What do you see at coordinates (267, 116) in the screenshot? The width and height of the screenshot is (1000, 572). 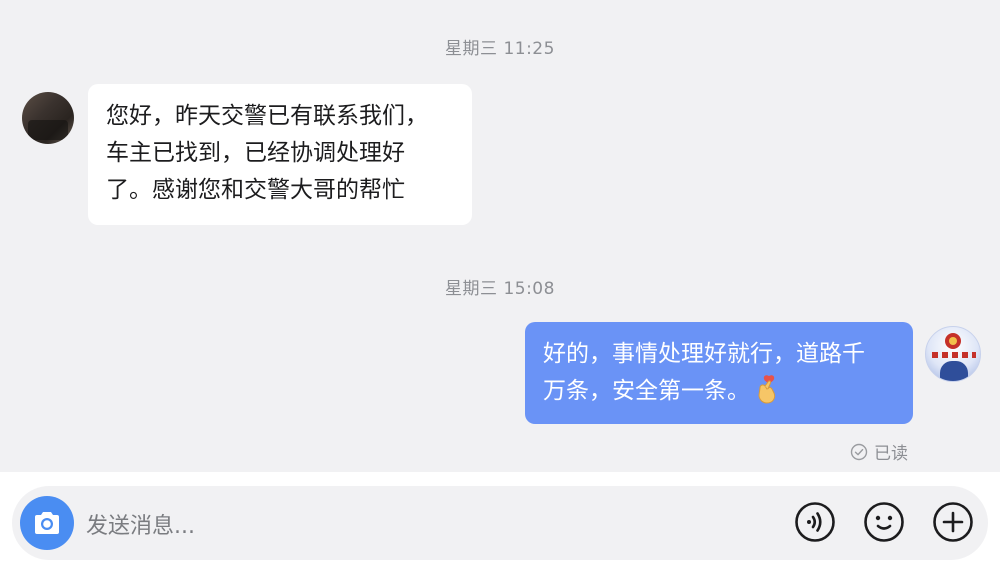 I see `message-line: 您好，昨天交警已有联系我们，` at bounding box center [267, 116].